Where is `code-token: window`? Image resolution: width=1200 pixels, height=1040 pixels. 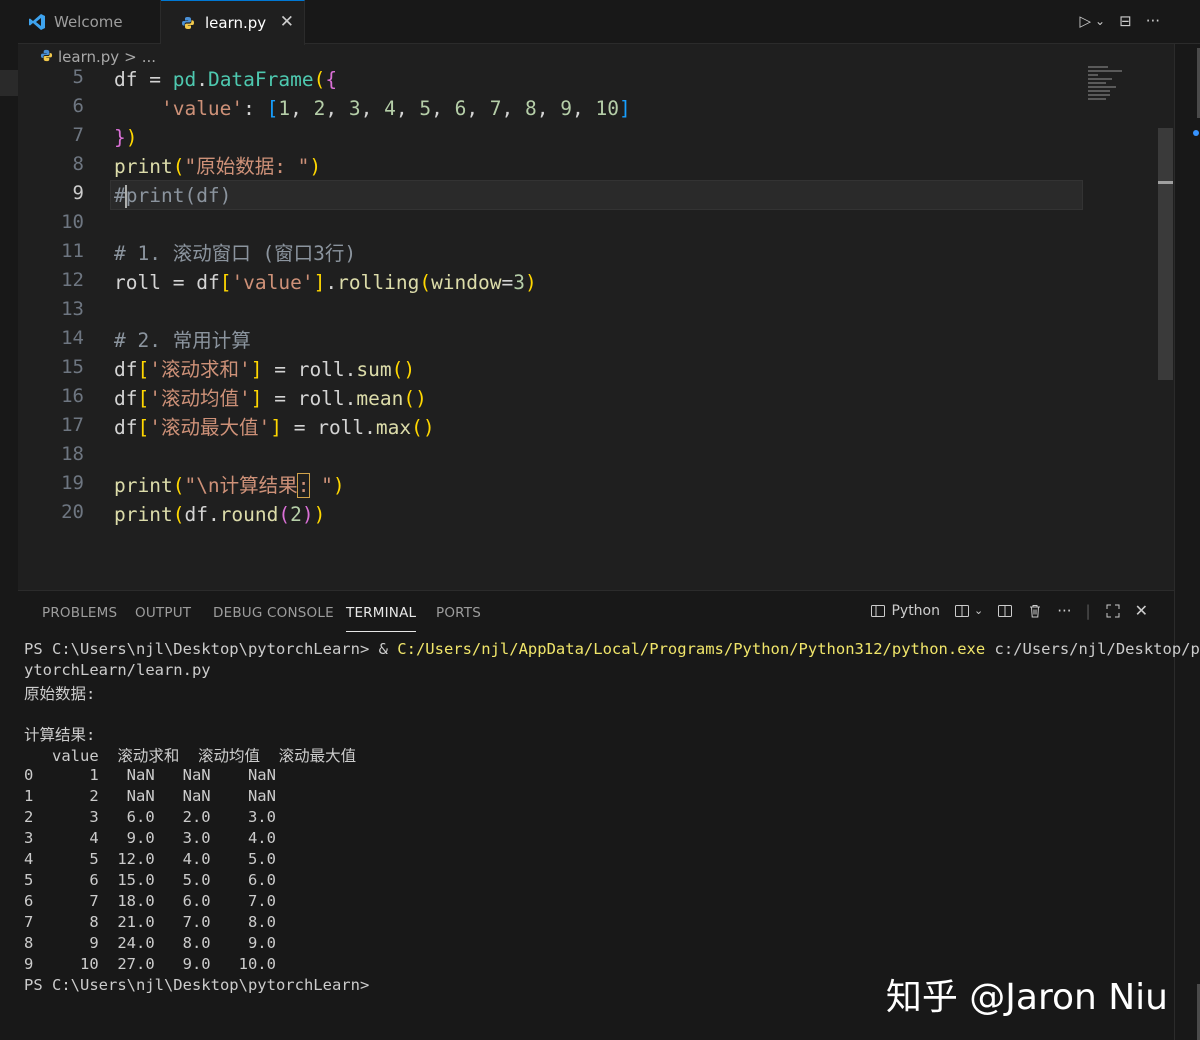
code-token: window is located at coordinates (466, 282).